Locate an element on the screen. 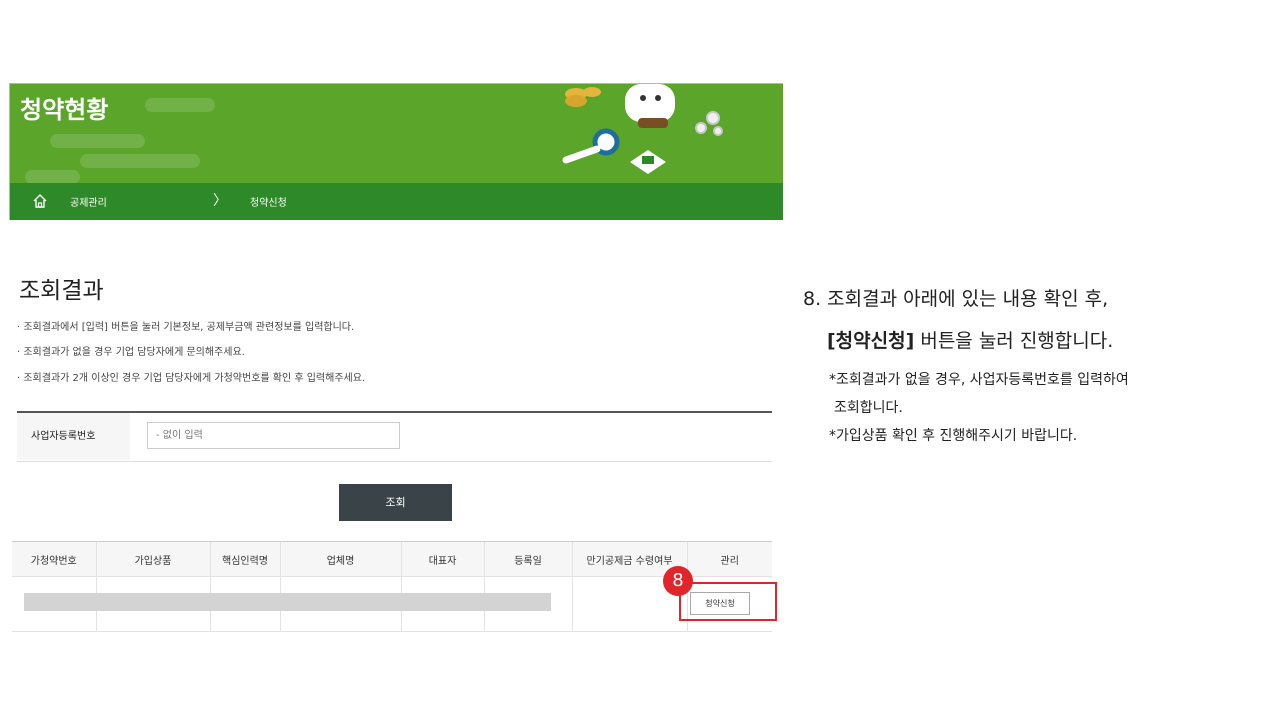 The width and height of the screenshot is (1280, 720). home-icon is located at coordinates (40, 201).